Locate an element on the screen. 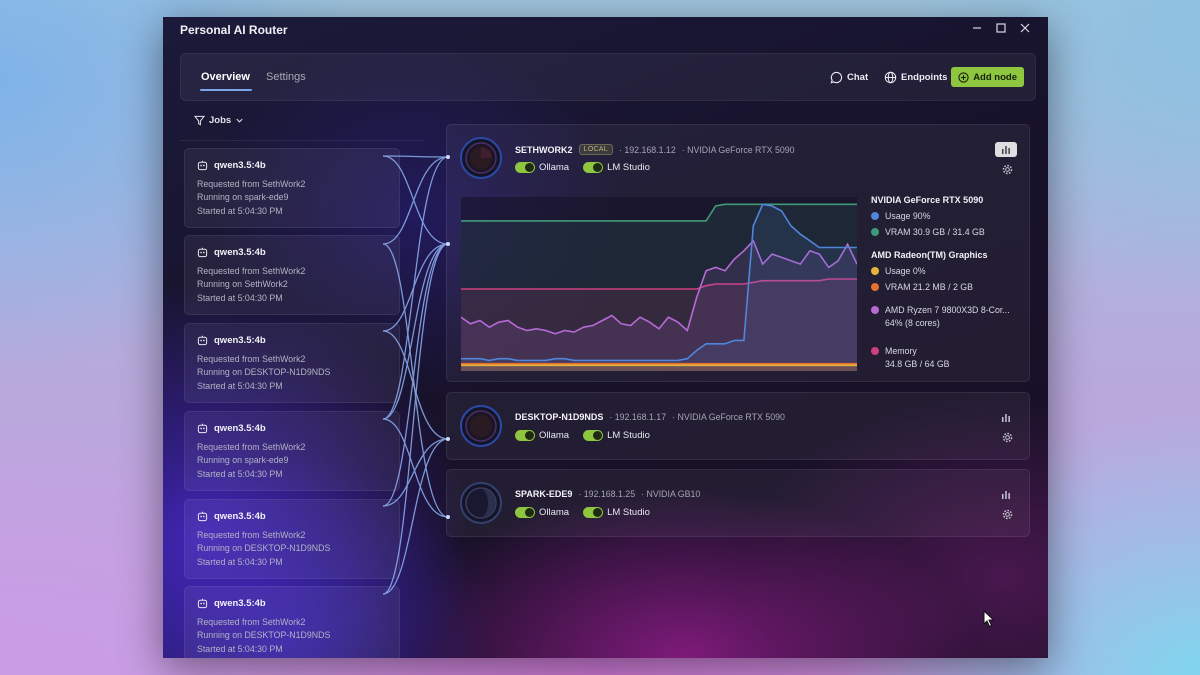  window-controls is located at coordinates (1001, 28).